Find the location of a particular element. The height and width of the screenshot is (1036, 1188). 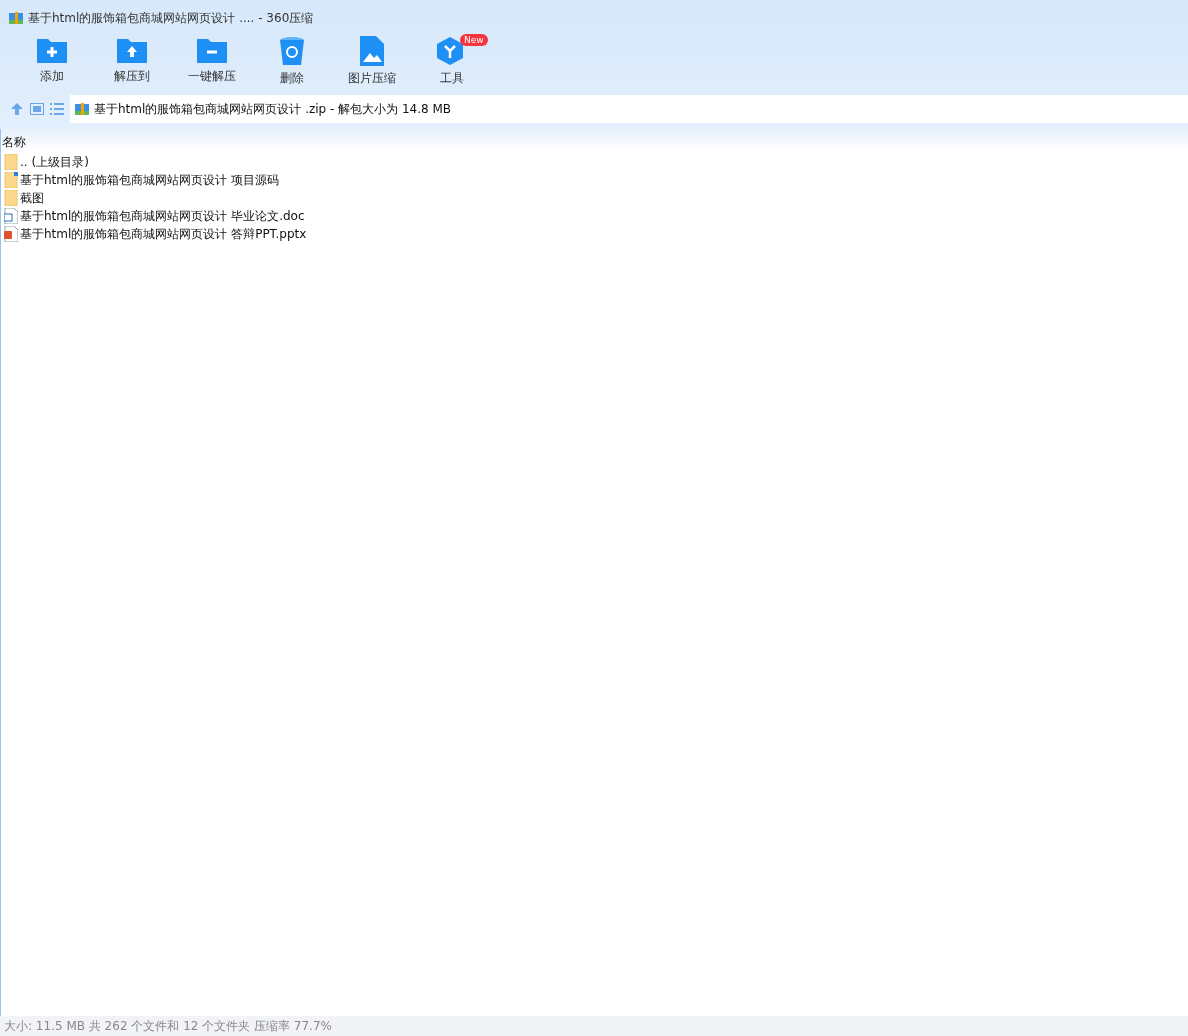

toolbar-button: 工具 New is located at coordinates (452, 61).